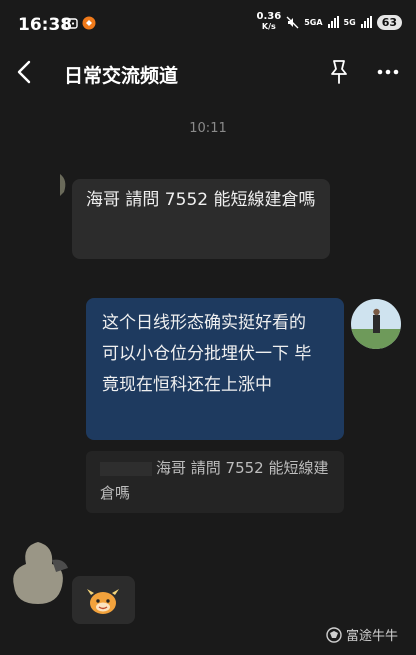 The image size is (416, 655). I want to click on sender-avatar, so click(65, 180).